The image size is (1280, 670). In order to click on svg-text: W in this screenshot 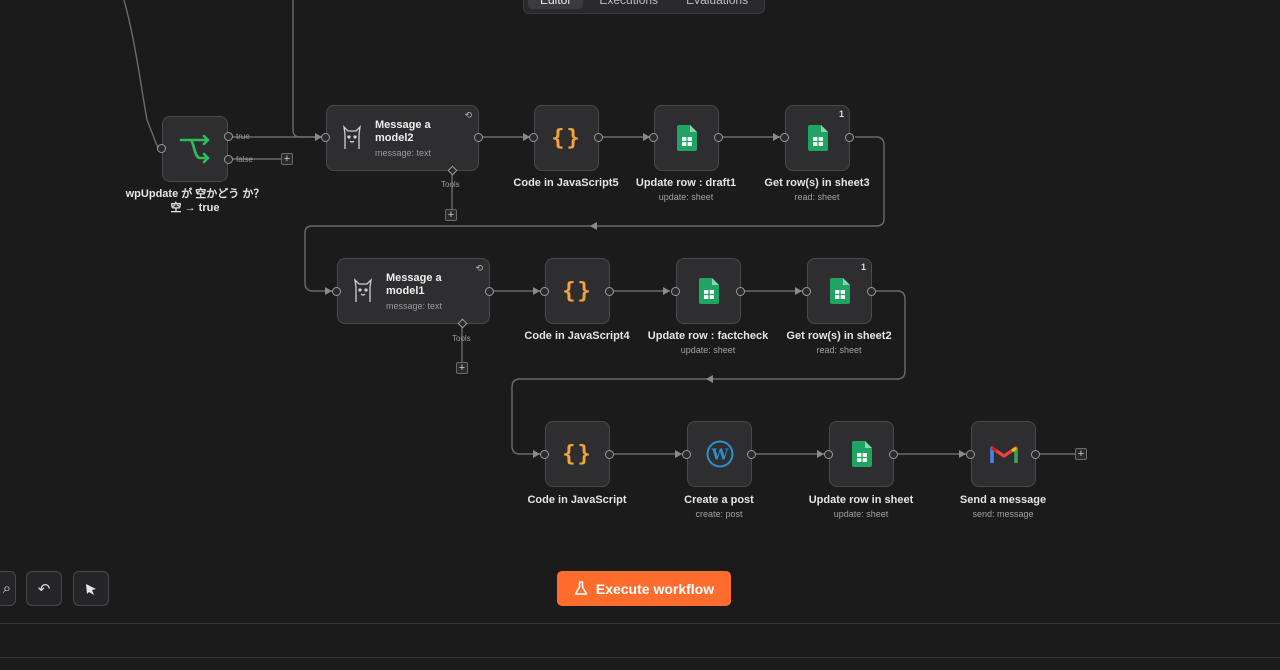, I will do `click(719, 455)`.